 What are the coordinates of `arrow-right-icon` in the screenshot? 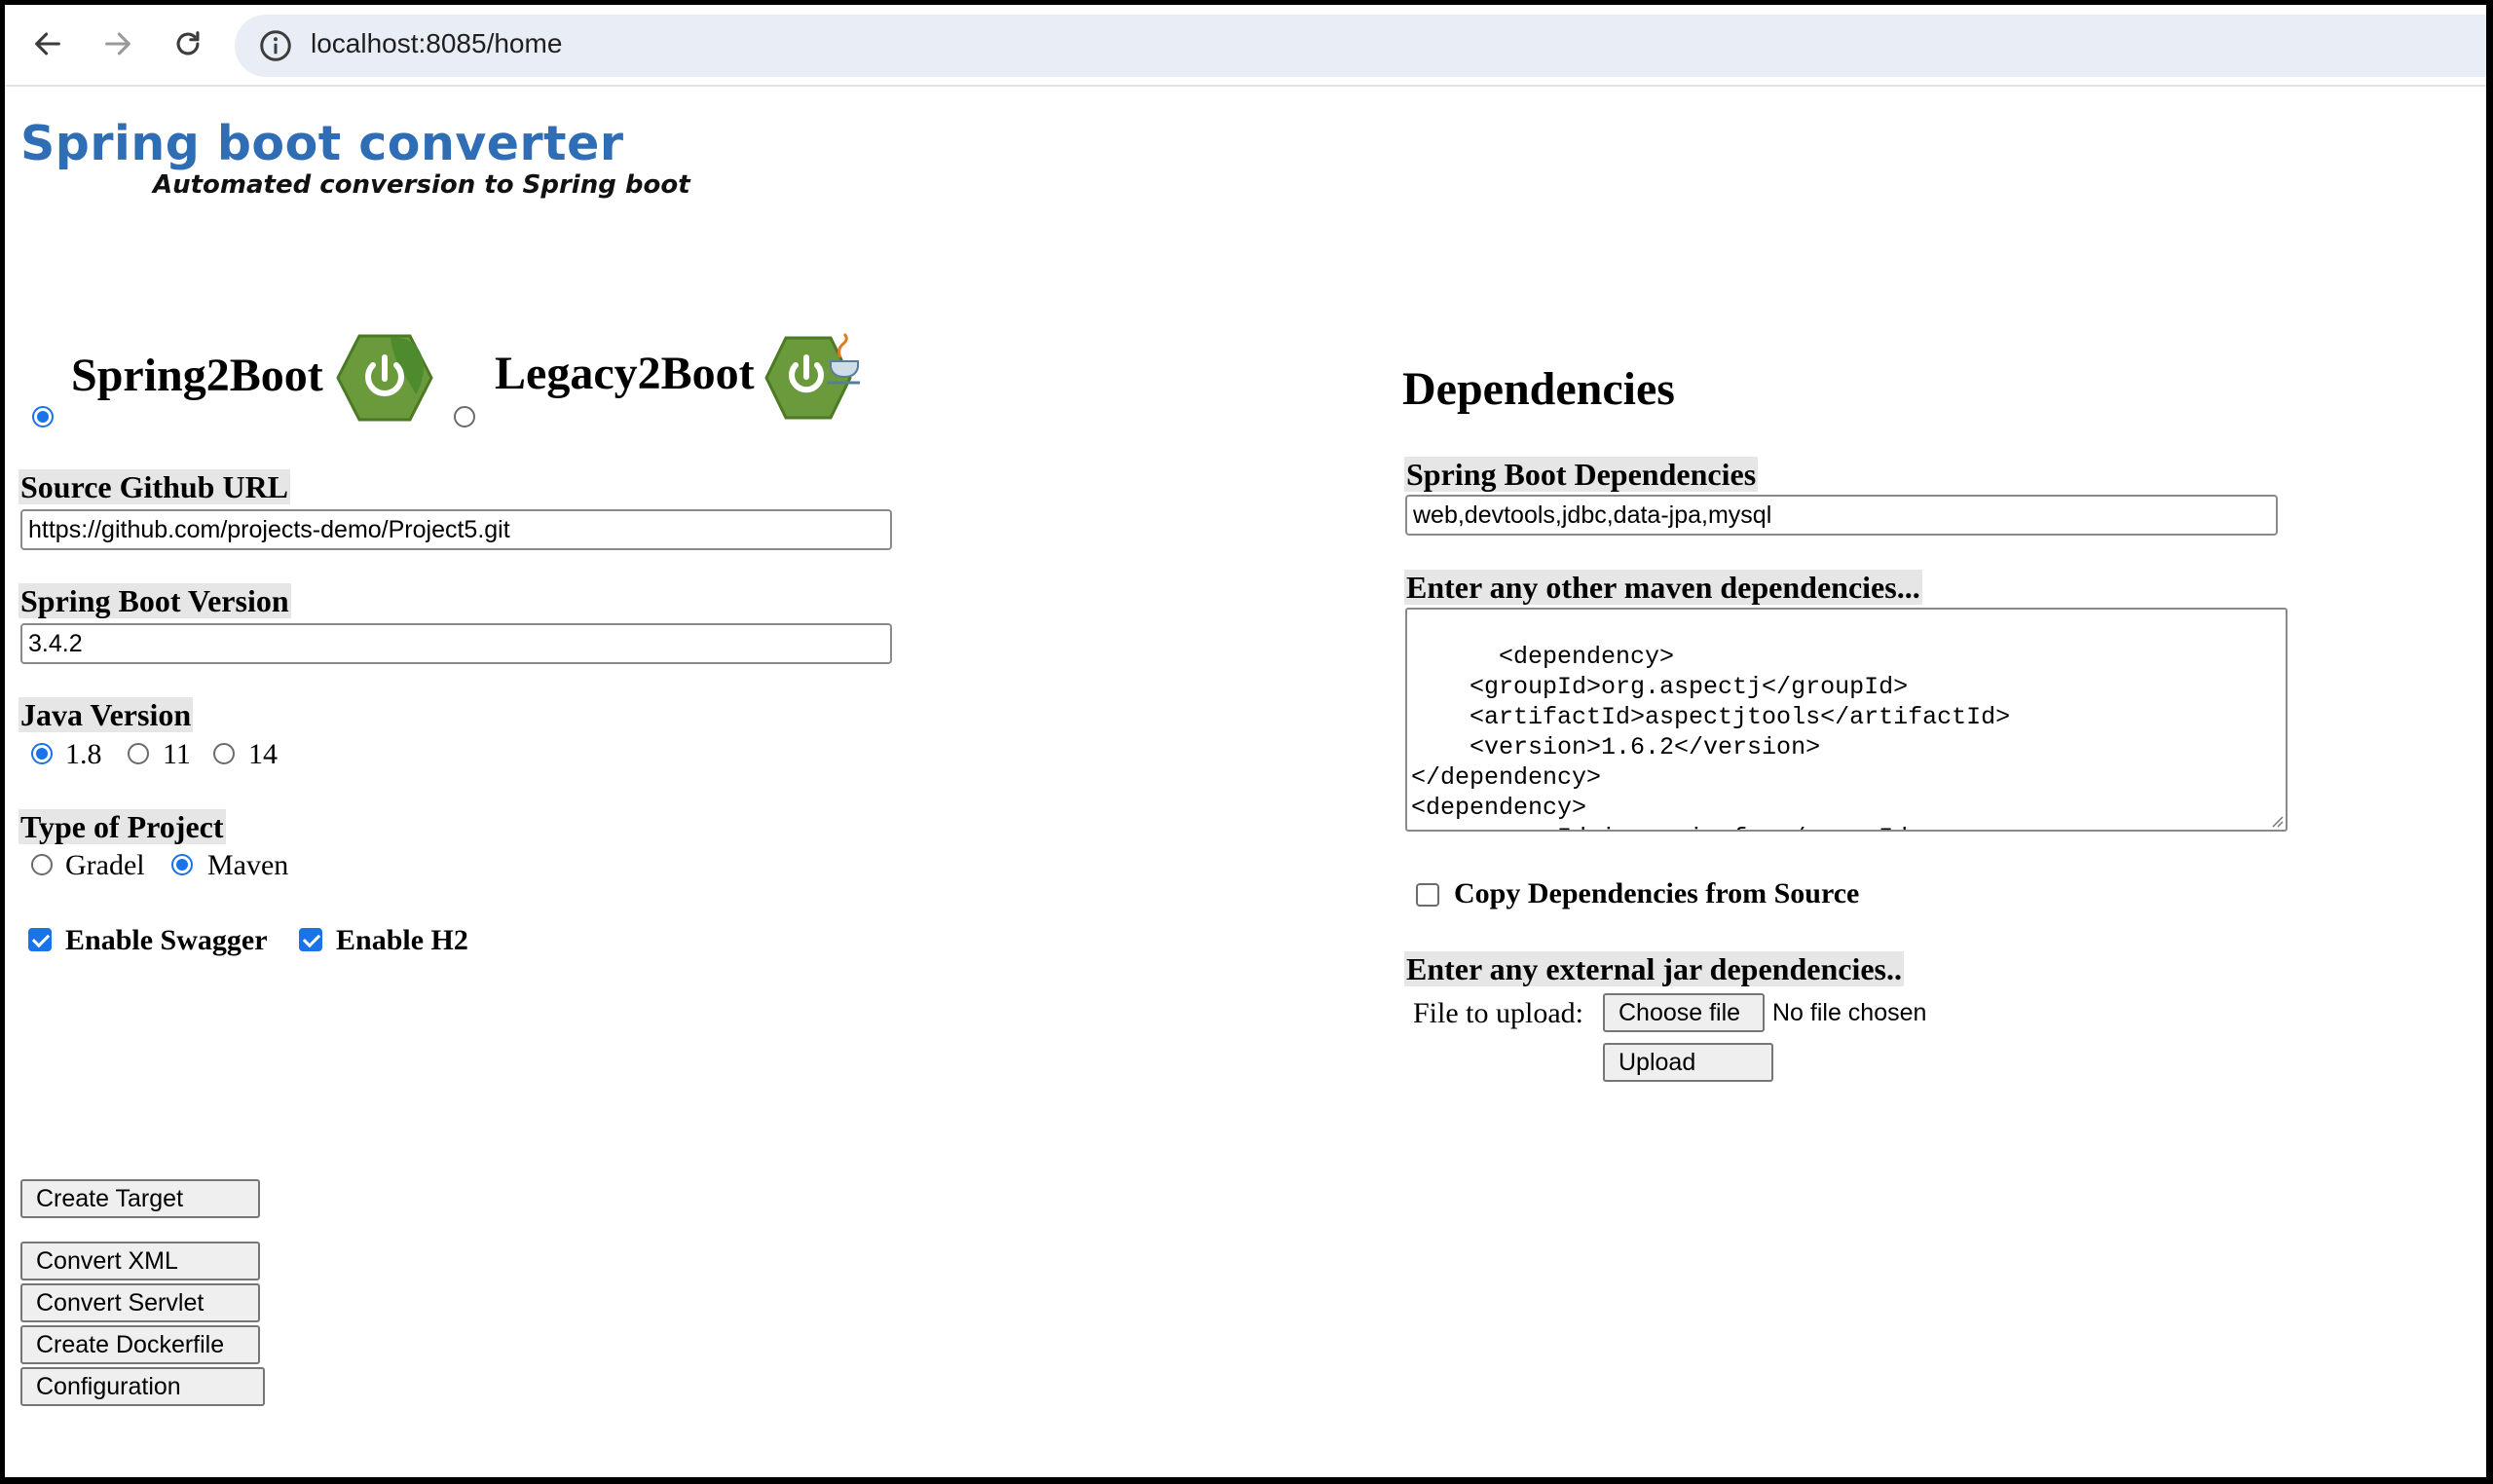 It's located at (118, 44).